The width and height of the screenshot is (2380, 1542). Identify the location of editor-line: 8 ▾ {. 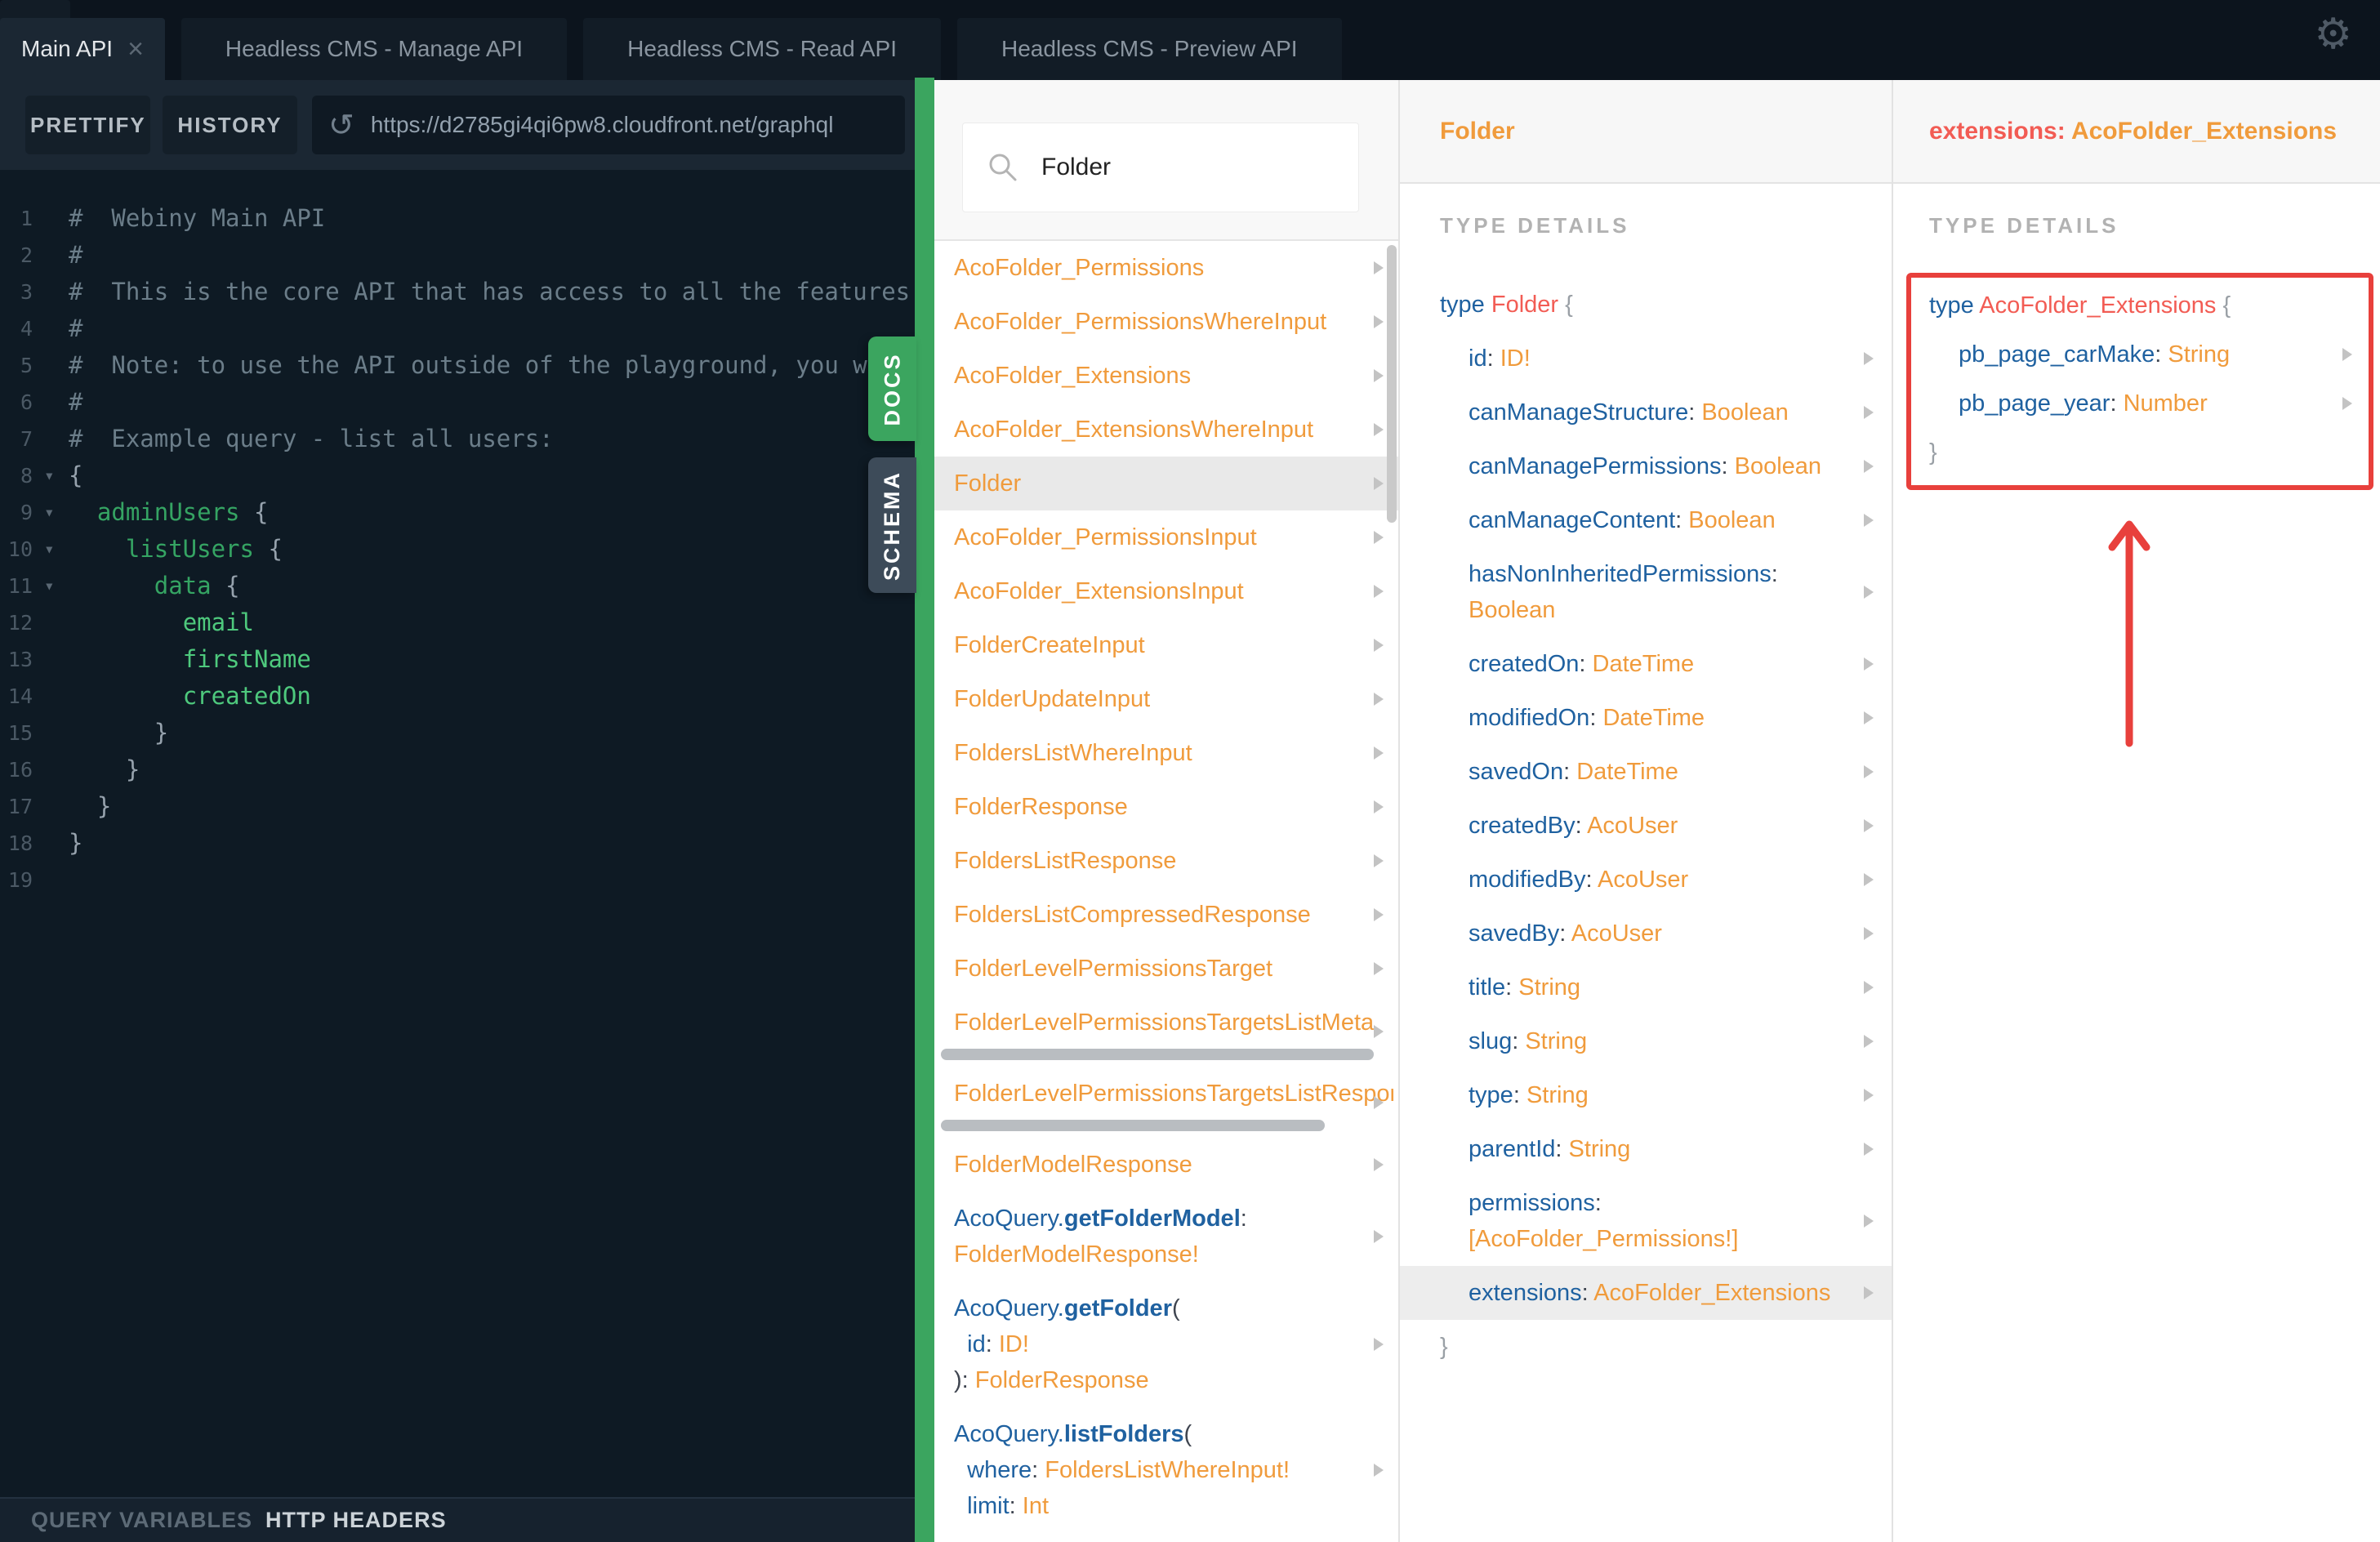
(458, 476).